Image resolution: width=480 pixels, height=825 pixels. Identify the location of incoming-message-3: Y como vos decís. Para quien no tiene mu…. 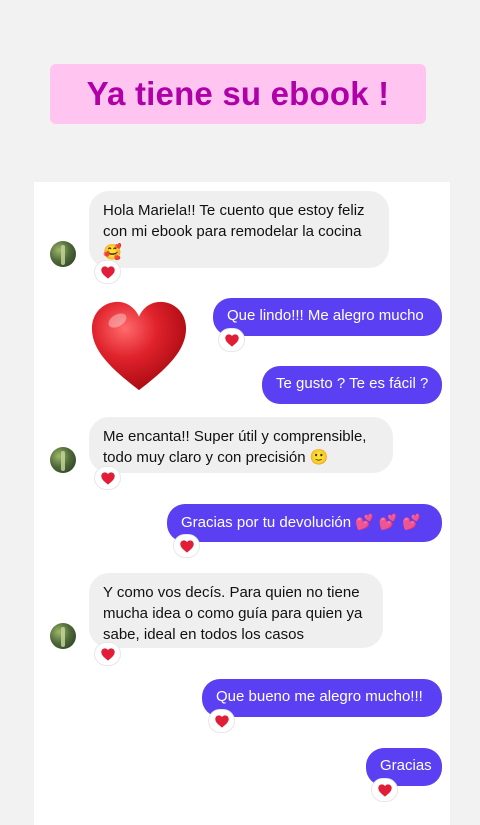
(236, 610).